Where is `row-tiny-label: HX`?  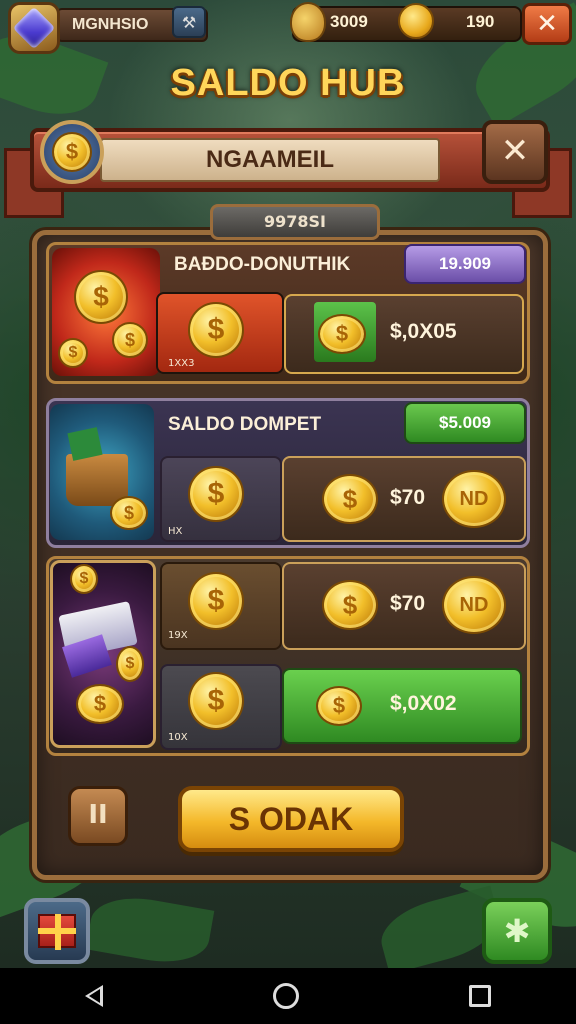
row-tiny-label: HX is located at coordinates (175, 531).